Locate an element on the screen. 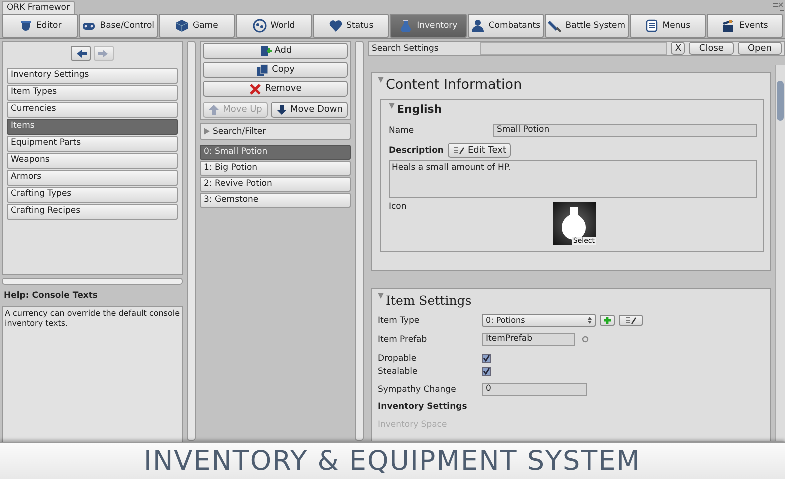  toolbar-button: Close is located at coordinates (711, 48).